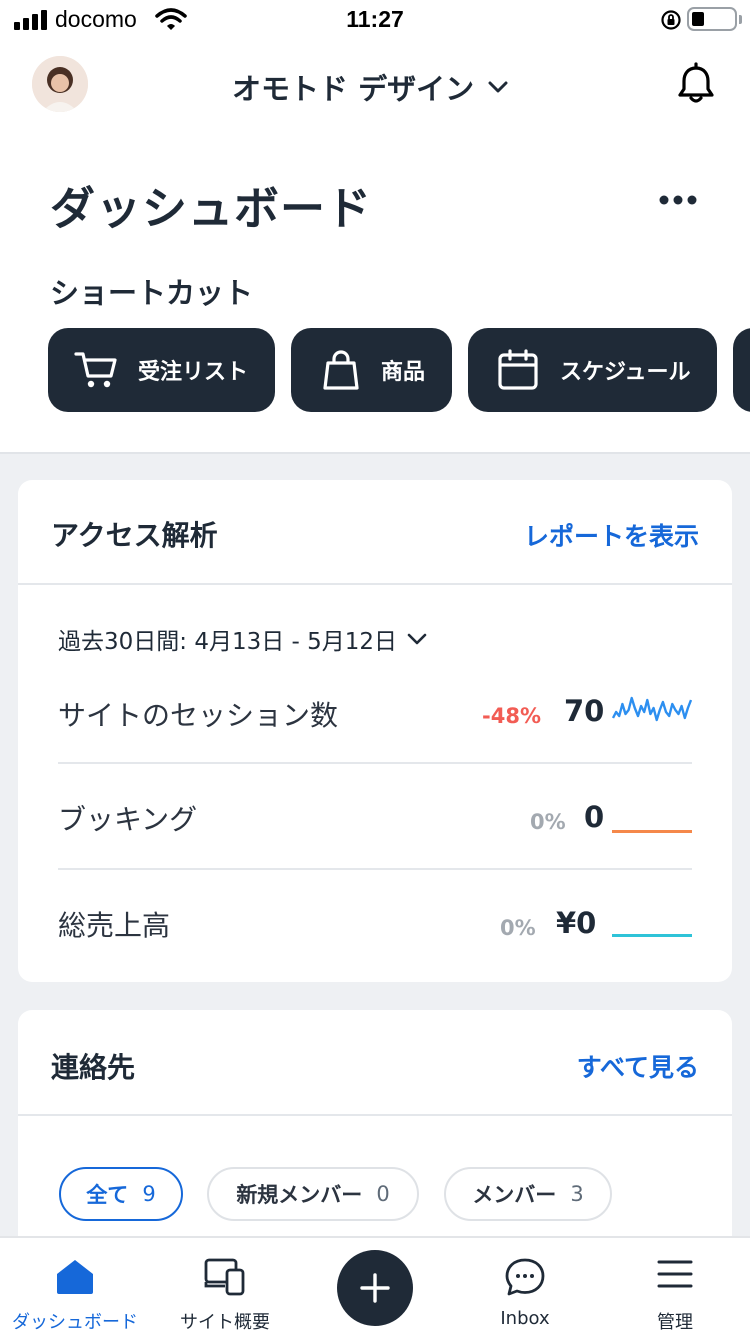 The image size is (750, 1334). I want to click on shortcut-label: 商品, so click(403, 372).